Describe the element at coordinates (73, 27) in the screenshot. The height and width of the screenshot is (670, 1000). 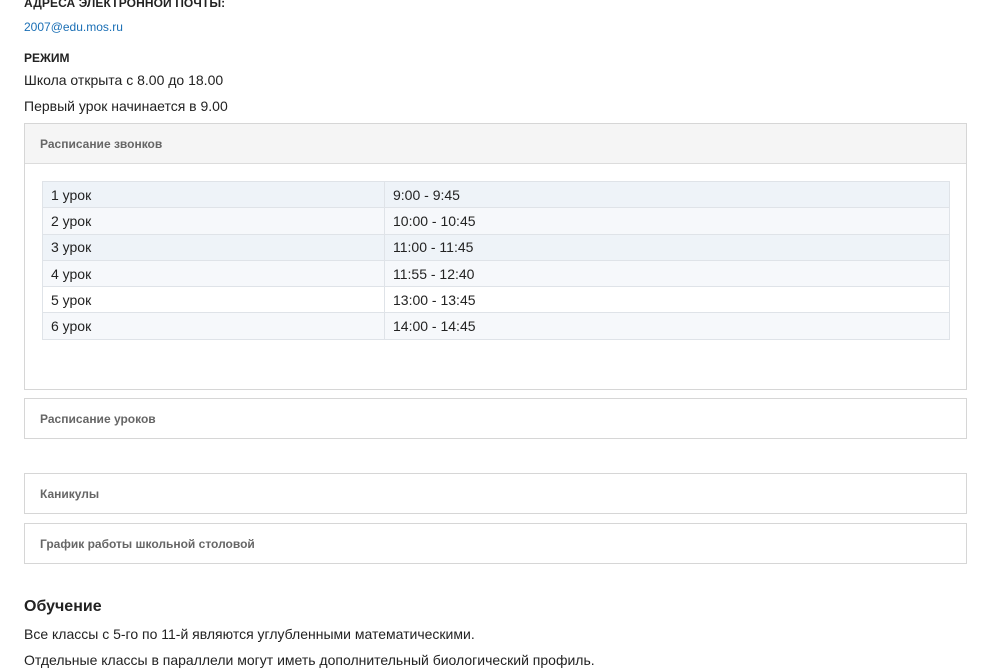
I see `email-link: 2007@edu.mos.ru` at that location.